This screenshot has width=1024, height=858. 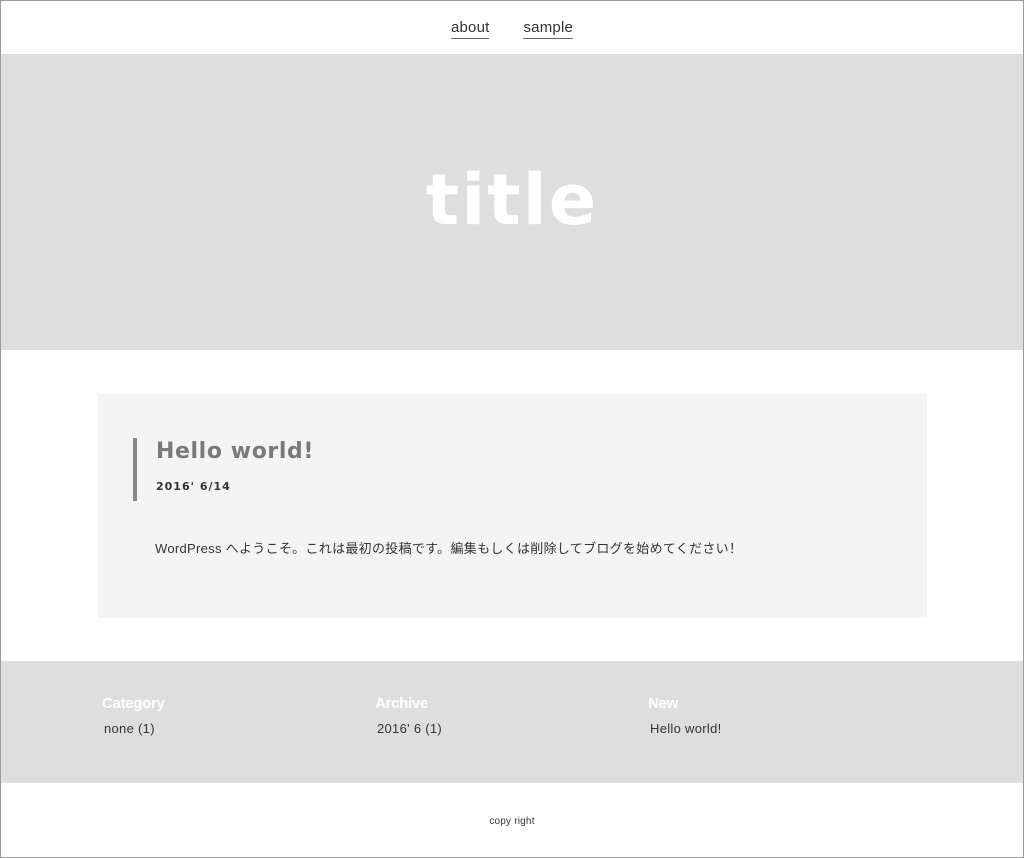 What do you see at coordinates (133, 715) in the screenshot?
I see `widget-category: Category none (1)` at bounding box center [133, 715].